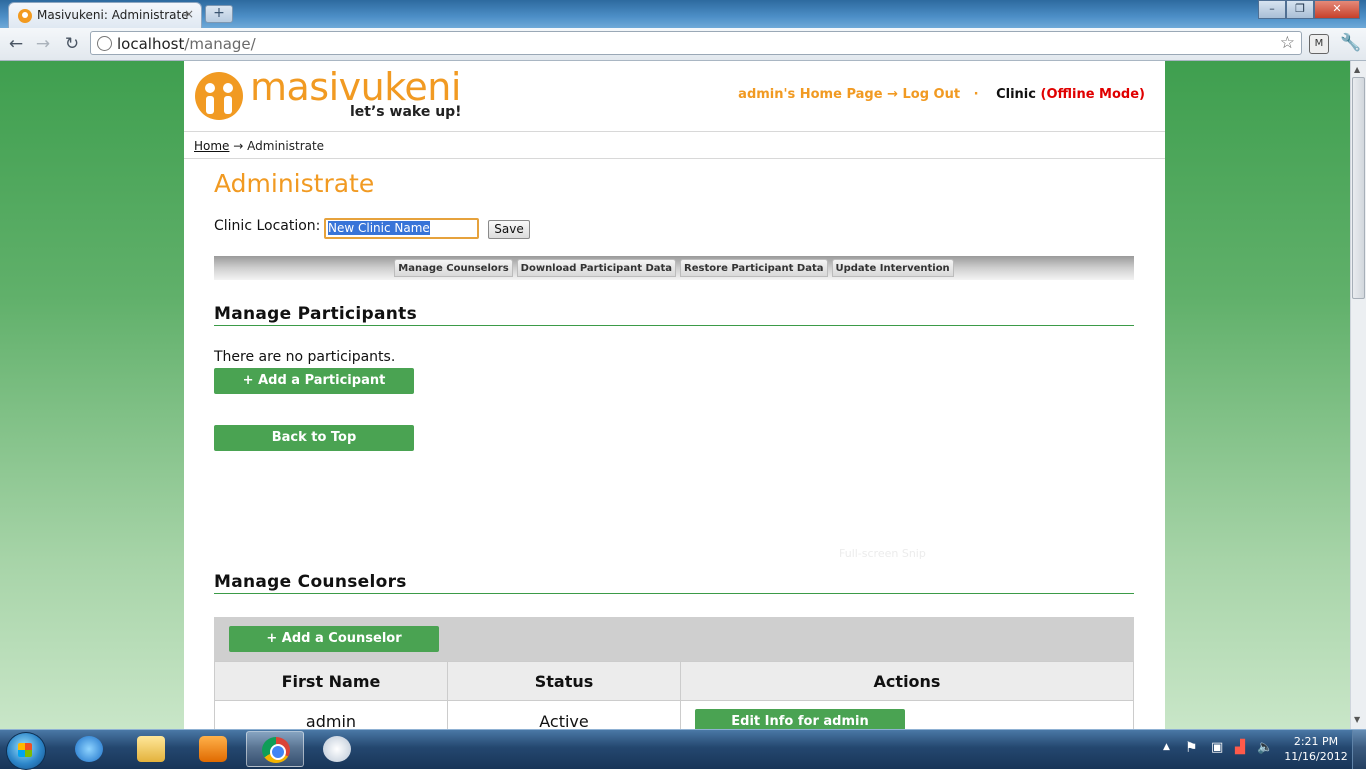 This screenshot has width=1366, height=770. What do you see at coordinates (406, 112) in the screenshot?
I see `logo-tagline: let’s wake up!` at bounding box center [406, 112].